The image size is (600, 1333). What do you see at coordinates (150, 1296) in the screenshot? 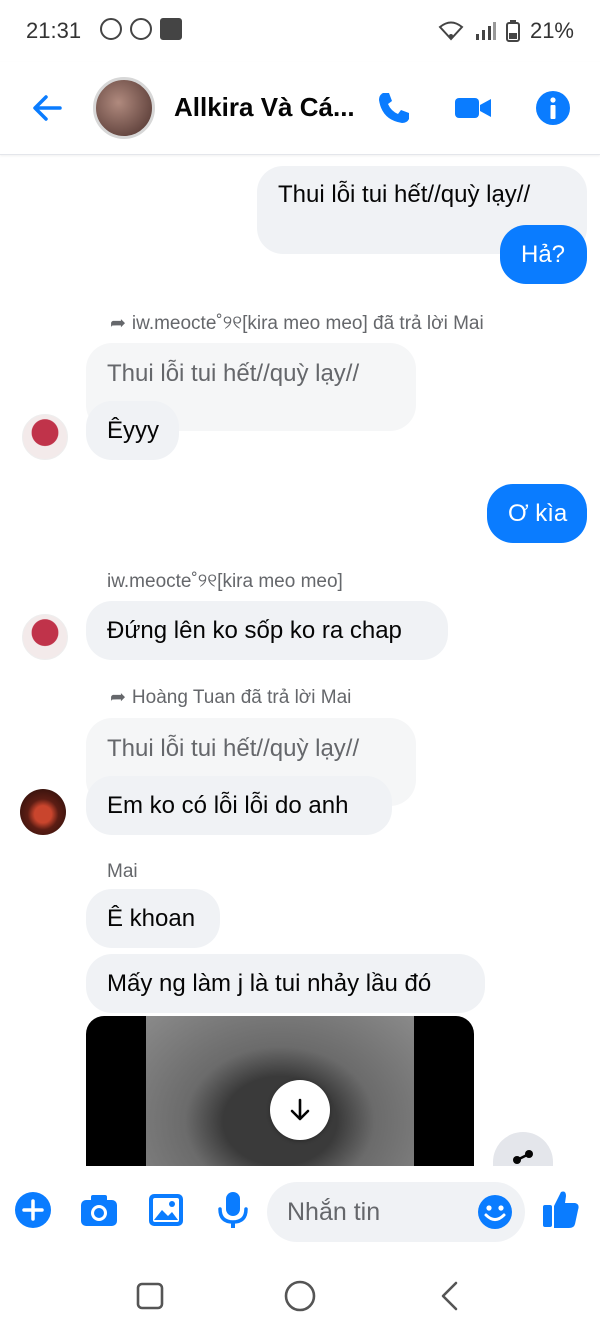
I see `recent-apps-icon` at bounding box center [150, 1296].